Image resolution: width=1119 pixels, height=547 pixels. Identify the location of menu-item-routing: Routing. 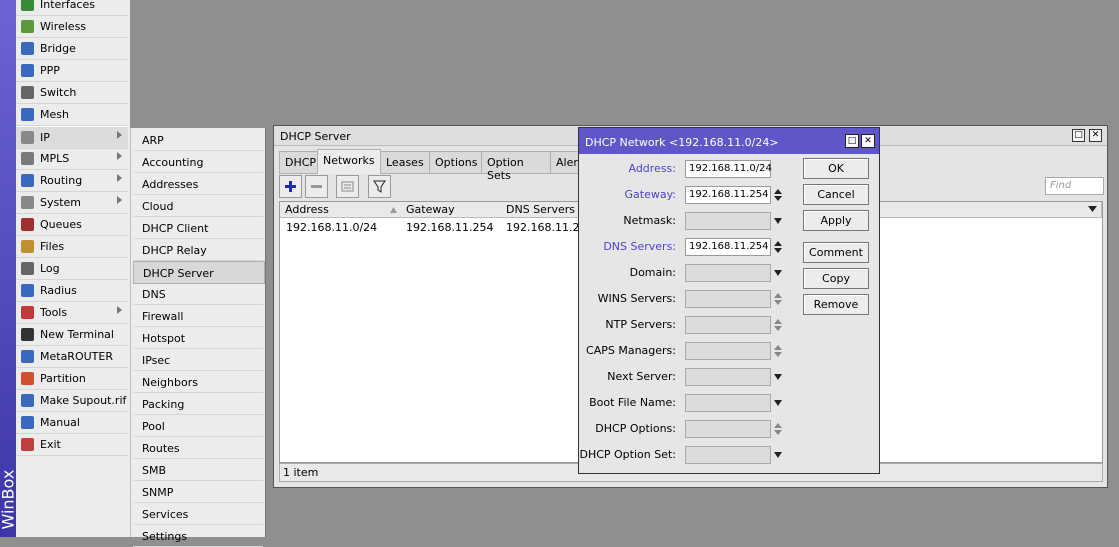
(72, 181).